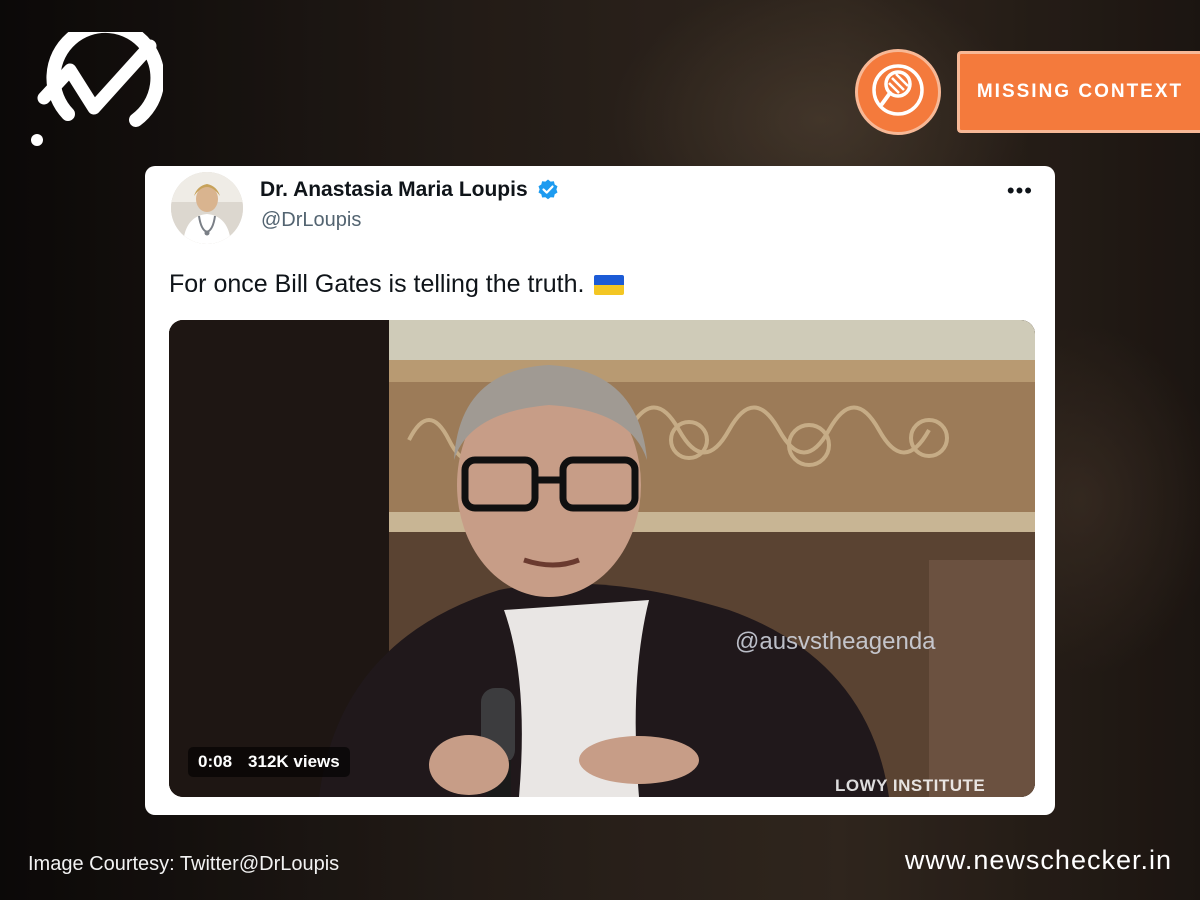 Image resolution: width=1200 pixels, height=900 pixels. Describe the element at coordinates (294, 761) in the screenshot. I see `video-views: 312K views` at that location.